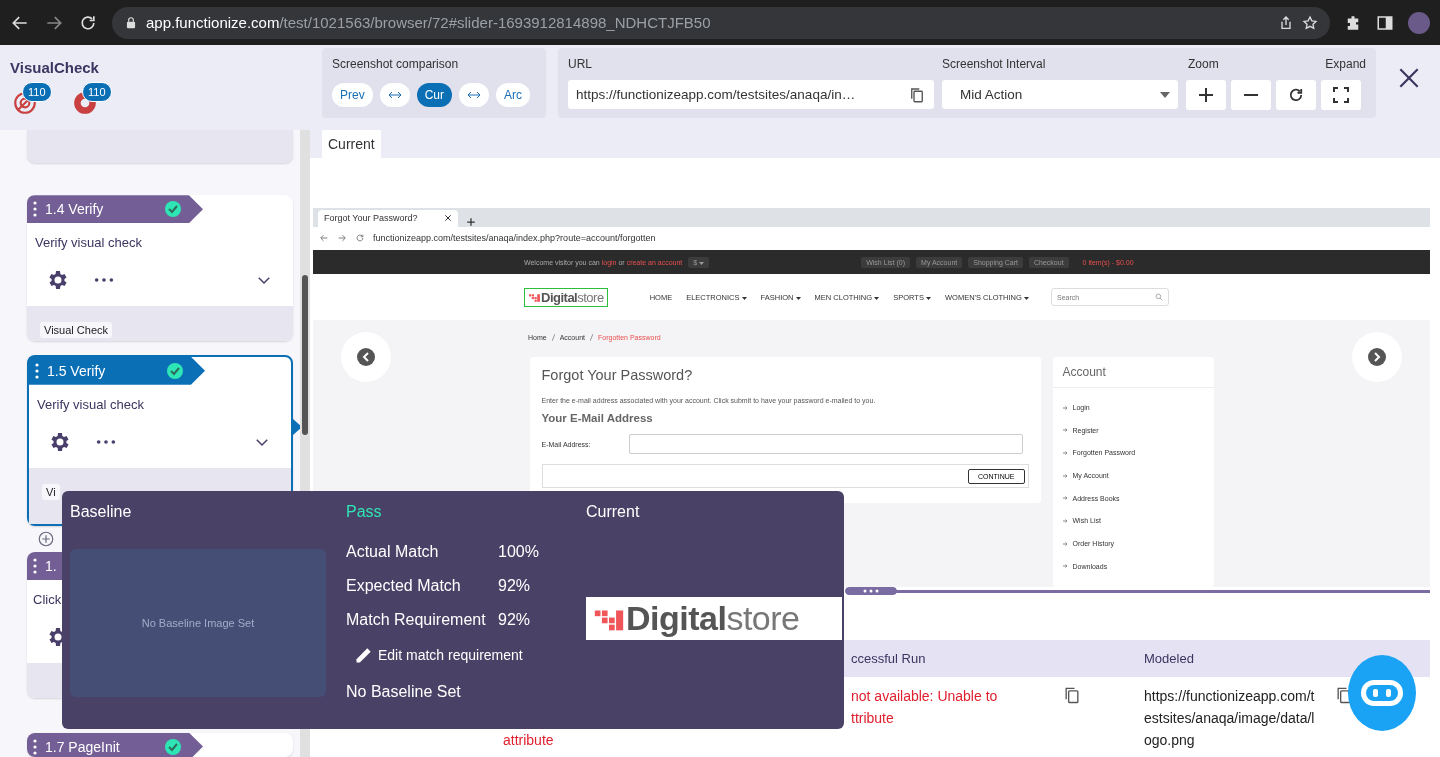  I want to click on expand-icon, so click(1341, 95).